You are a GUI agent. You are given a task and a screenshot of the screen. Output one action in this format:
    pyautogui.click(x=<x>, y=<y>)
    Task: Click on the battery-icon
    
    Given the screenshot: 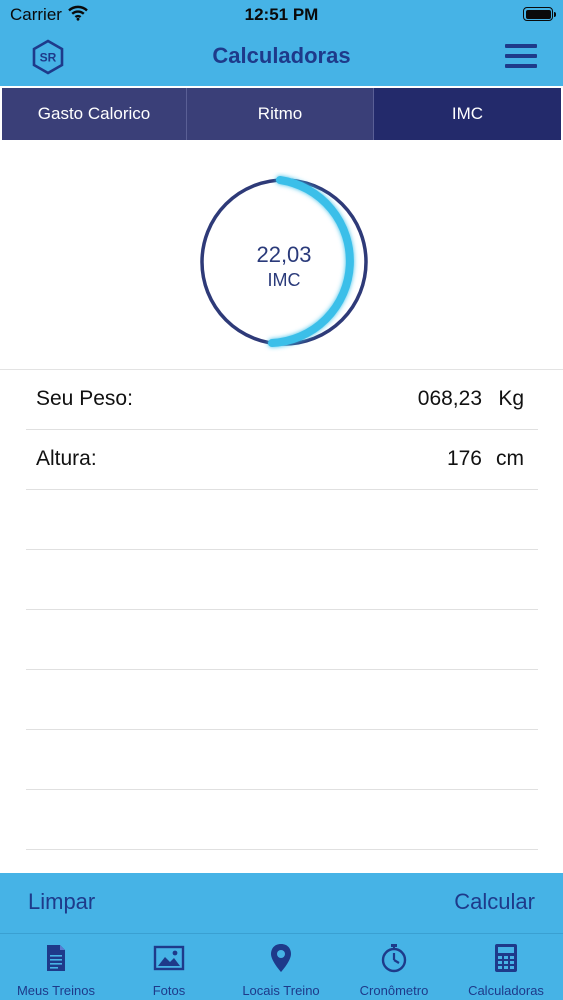 What is the action you would take?
    pyautogui.click(x=539, y=14)
    